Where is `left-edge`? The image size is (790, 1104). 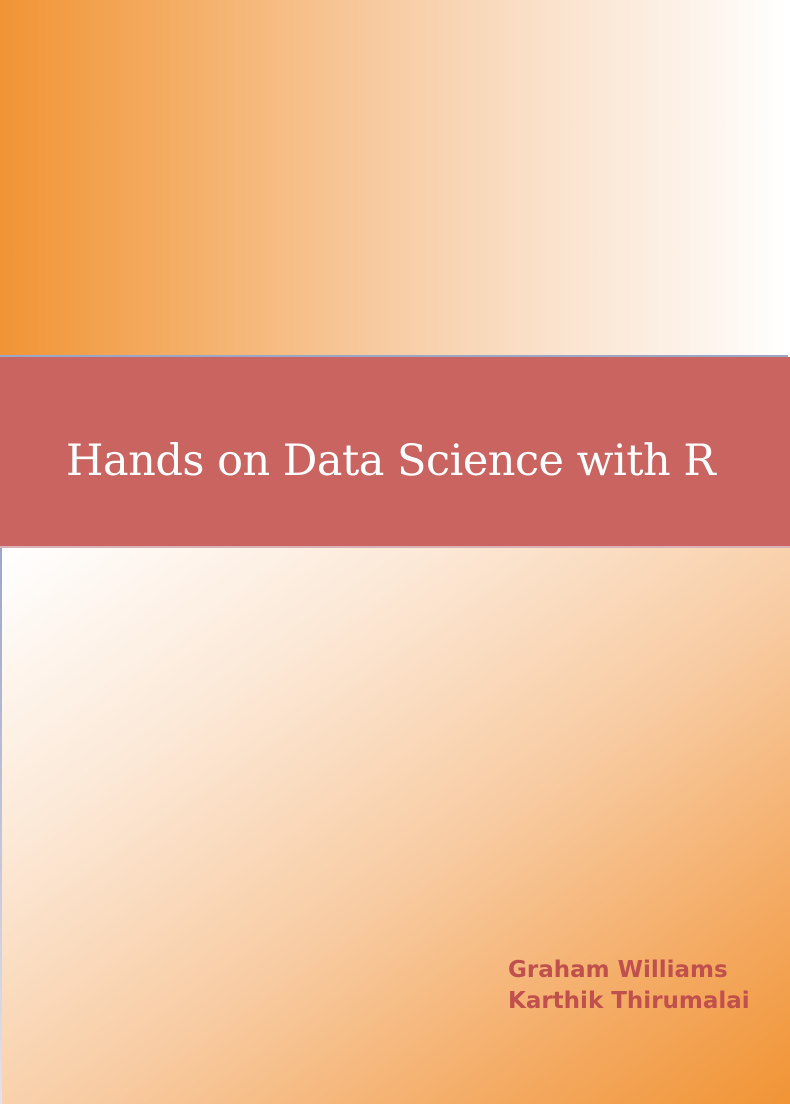
left-edge is located at coordinates (1, 826).